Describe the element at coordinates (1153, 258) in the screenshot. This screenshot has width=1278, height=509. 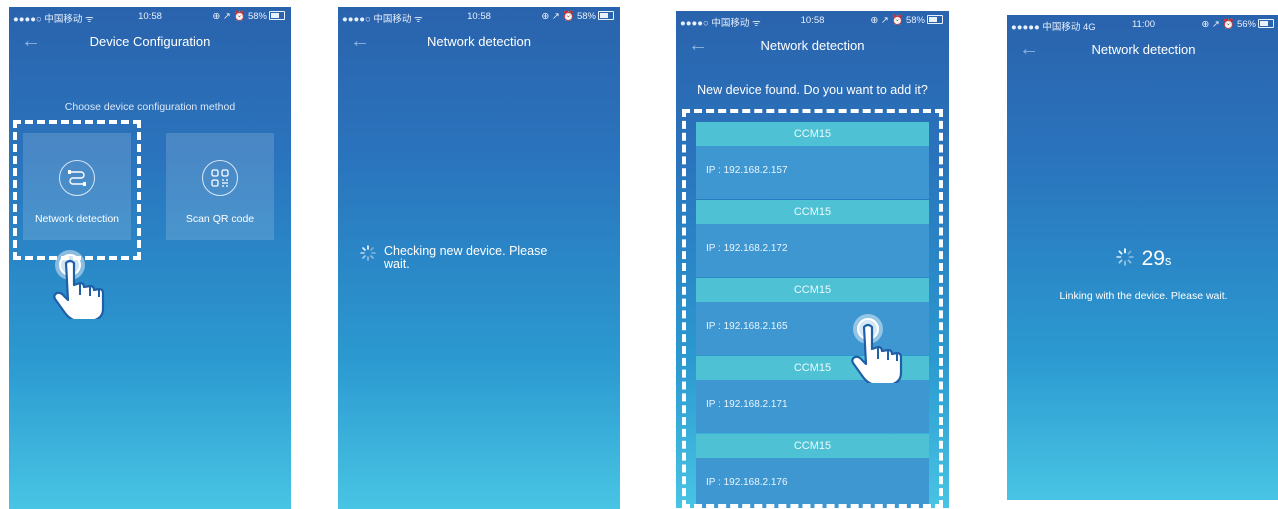
I see `countdown-value: 29` at that location.